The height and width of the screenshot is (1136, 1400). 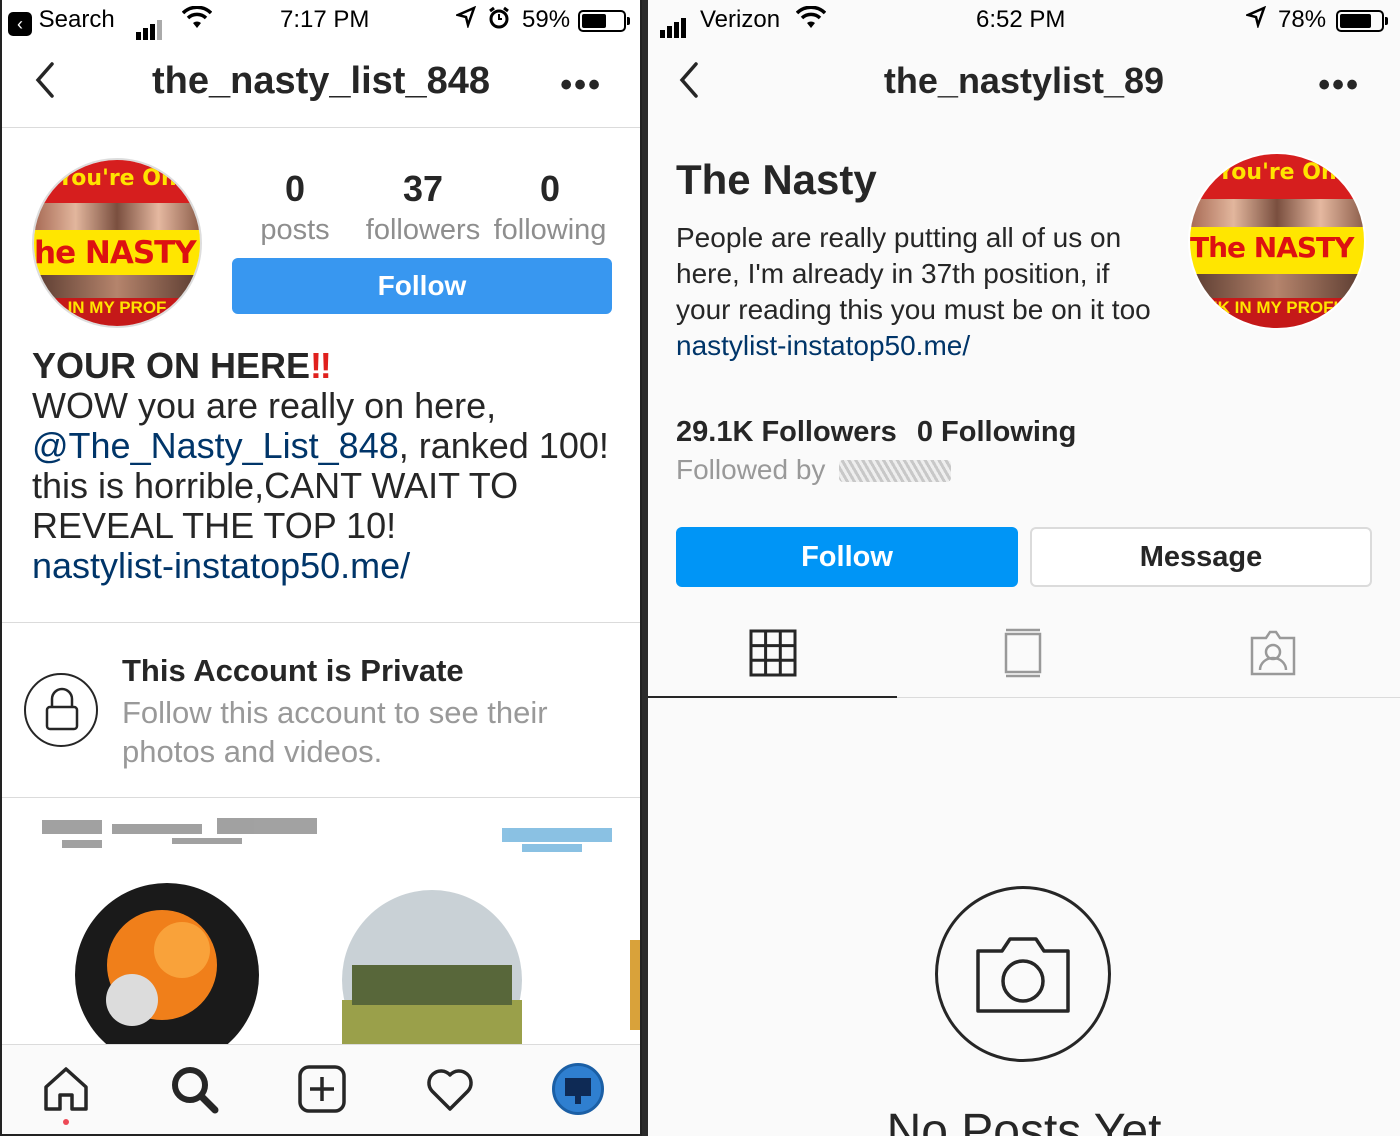 I want to click on following-label: following, so click(x=550, y=230).